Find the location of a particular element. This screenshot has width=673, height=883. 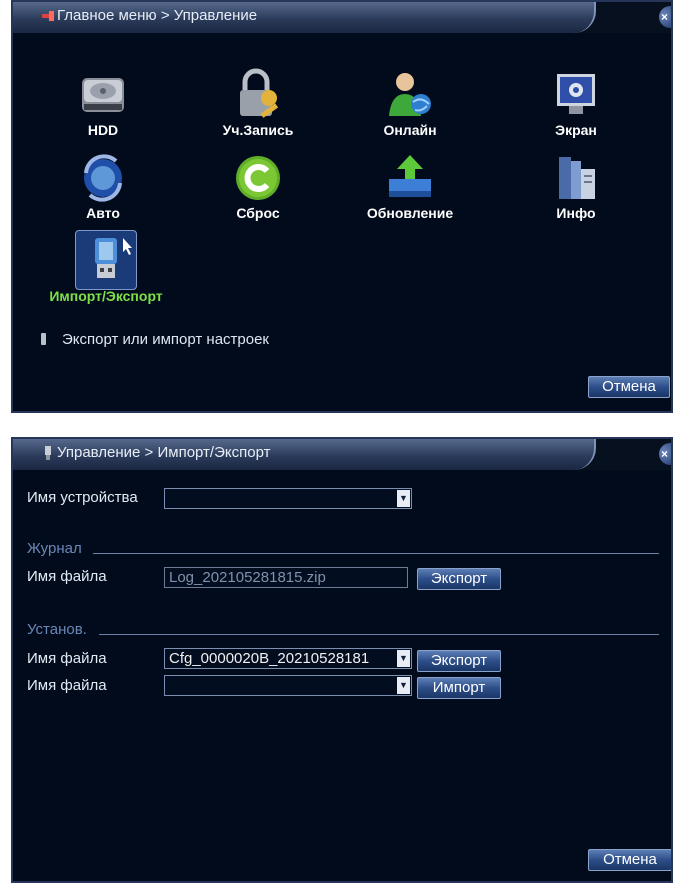

hint-text-row: Экспорт или импорт настроек is located at coordinates (155, 339).